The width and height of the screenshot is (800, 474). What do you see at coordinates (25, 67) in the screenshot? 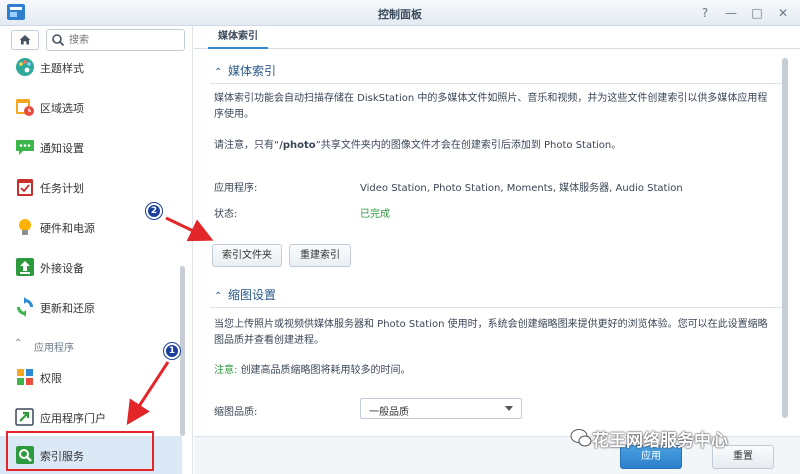
I see `palette-icon` at bounding box center [25, 67].